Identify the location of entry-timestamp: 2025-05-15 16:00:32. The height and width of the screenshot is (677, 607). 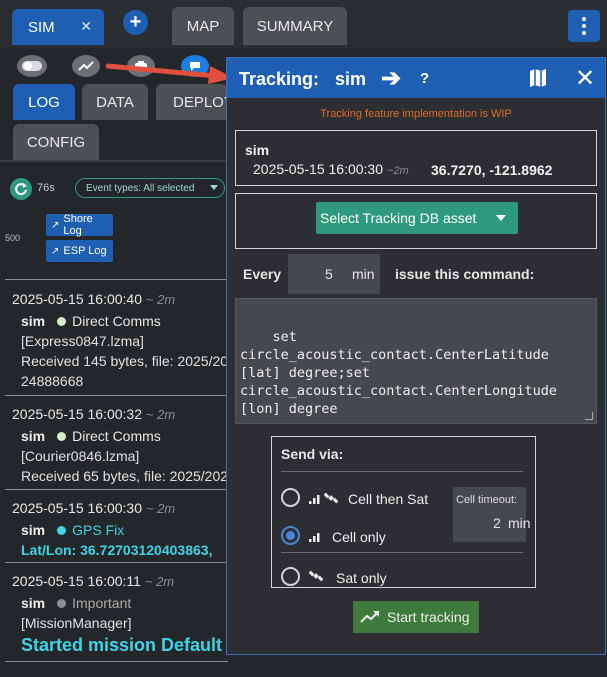
(77, 414).